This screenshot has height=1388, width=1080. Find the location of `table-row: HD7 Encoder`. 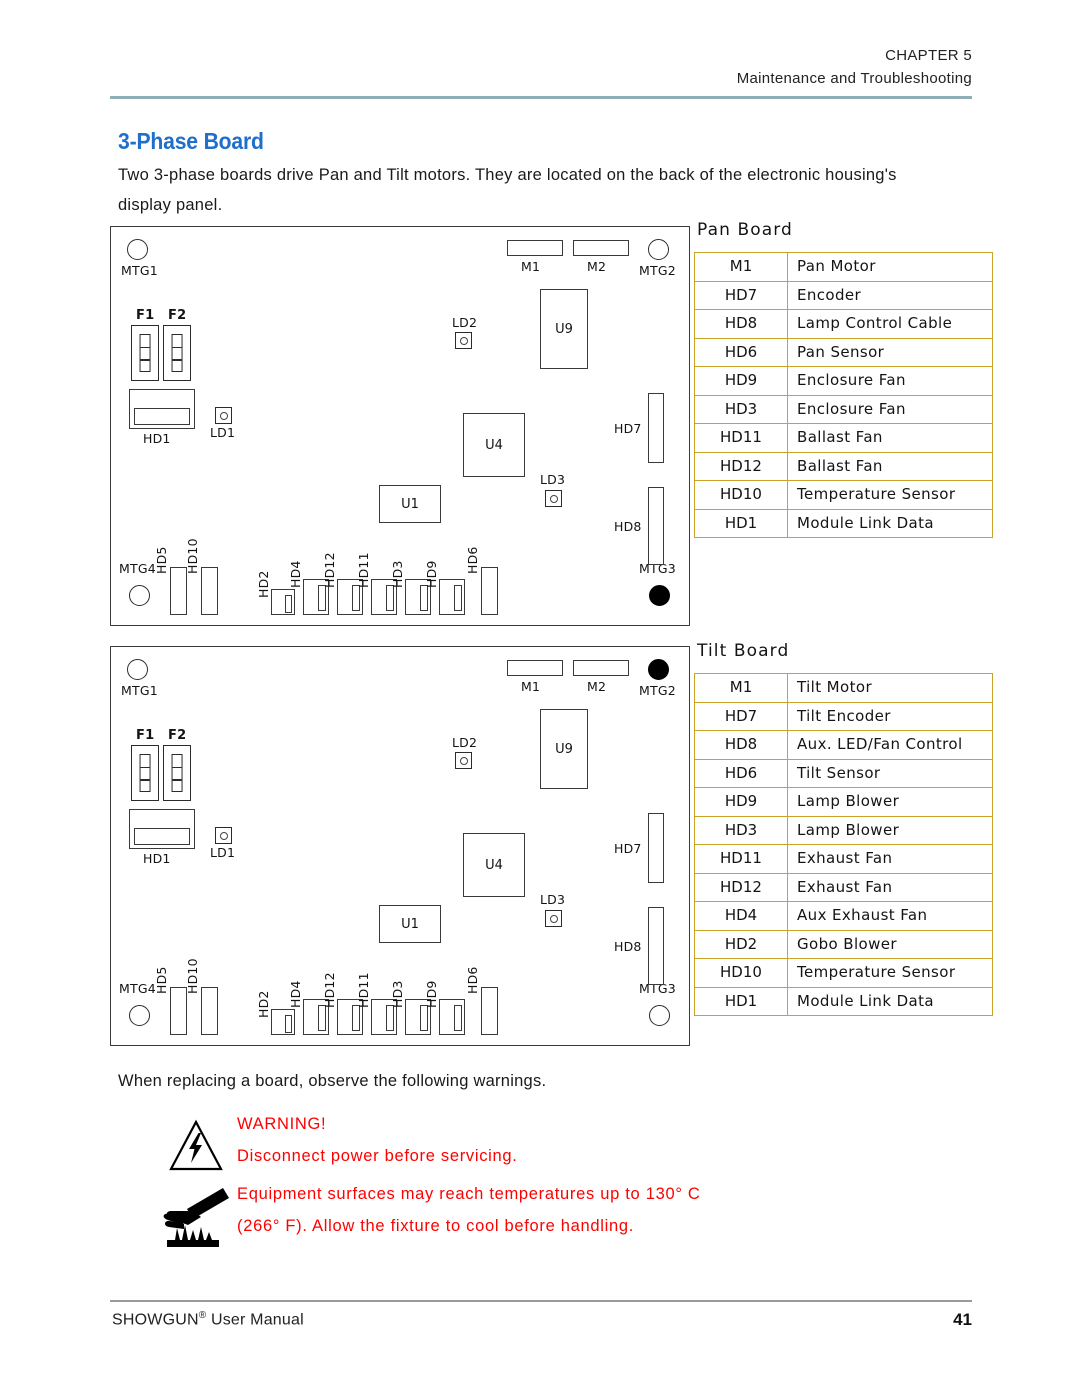

table-row: HD7 Encoder is located at coordinates (843, 295).